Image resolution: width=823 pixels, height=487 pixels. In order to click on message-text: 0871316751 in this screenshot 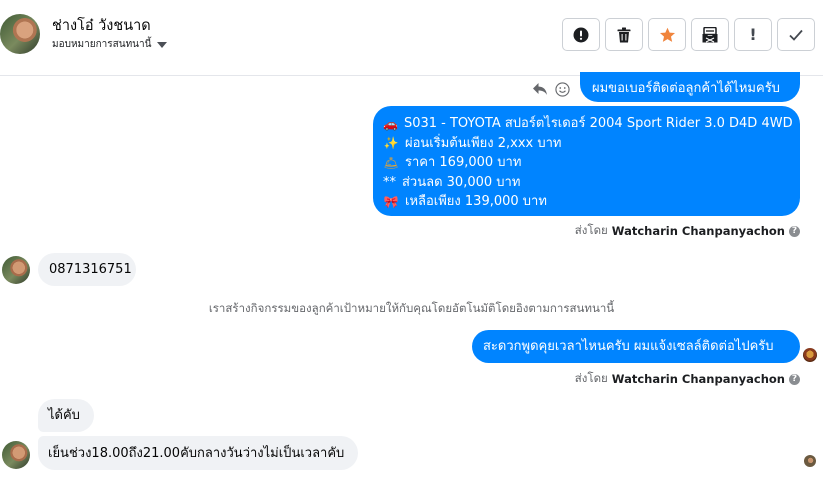, I will do `click(90, 269)`.